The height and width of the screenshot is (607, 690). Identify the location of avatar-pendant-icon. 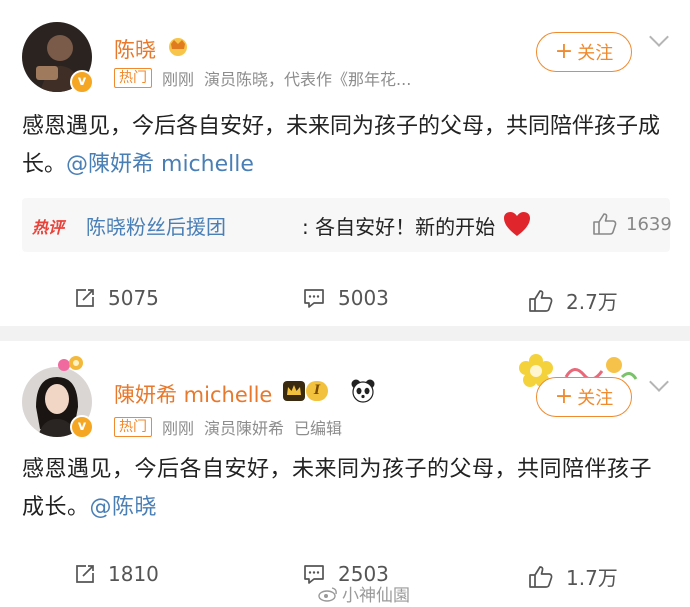
(71, 366).